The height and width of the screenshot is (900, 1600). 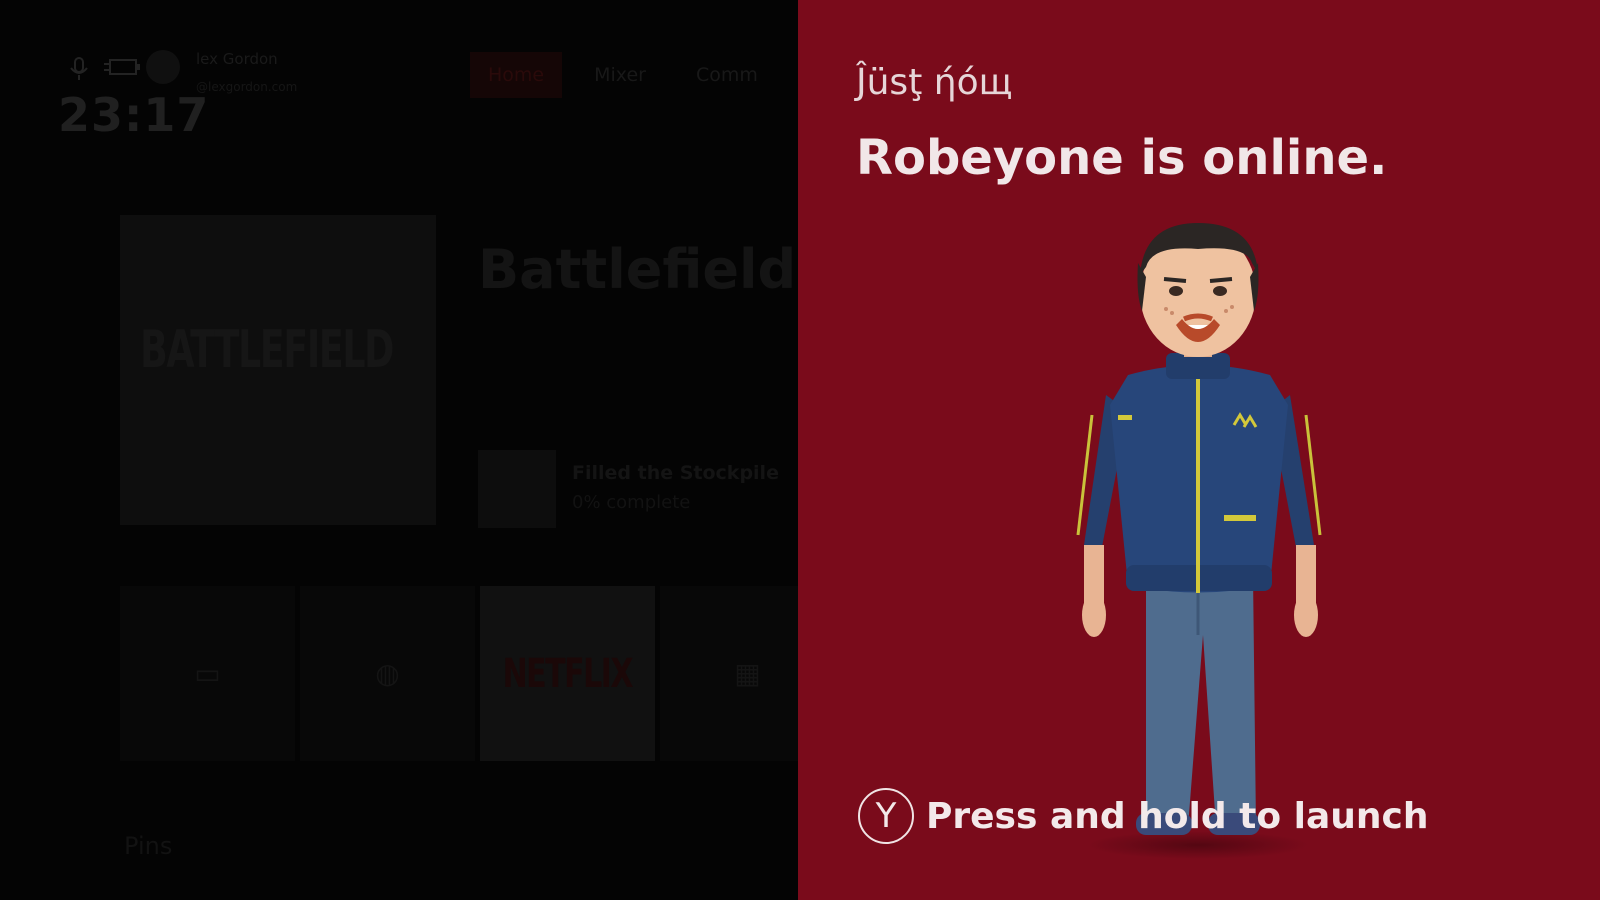 I want to click on microphone-icon, so click(x=79, y=68).